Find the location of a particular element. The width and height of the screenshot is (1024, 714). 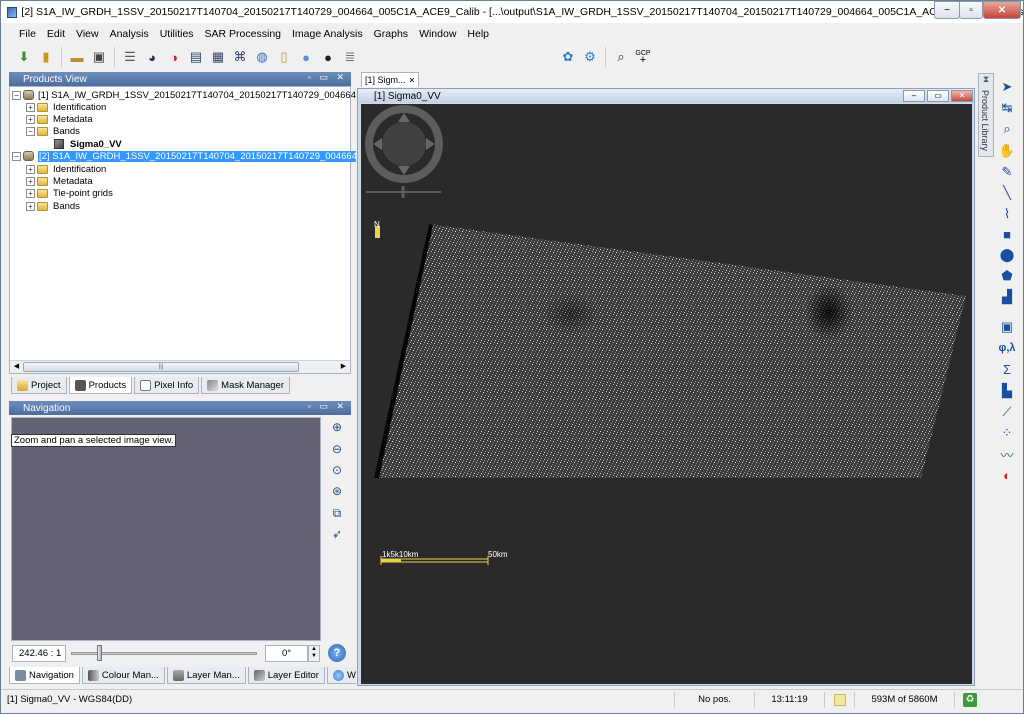

tree-node-identification: + Identification is located at coordinates (66, 107).